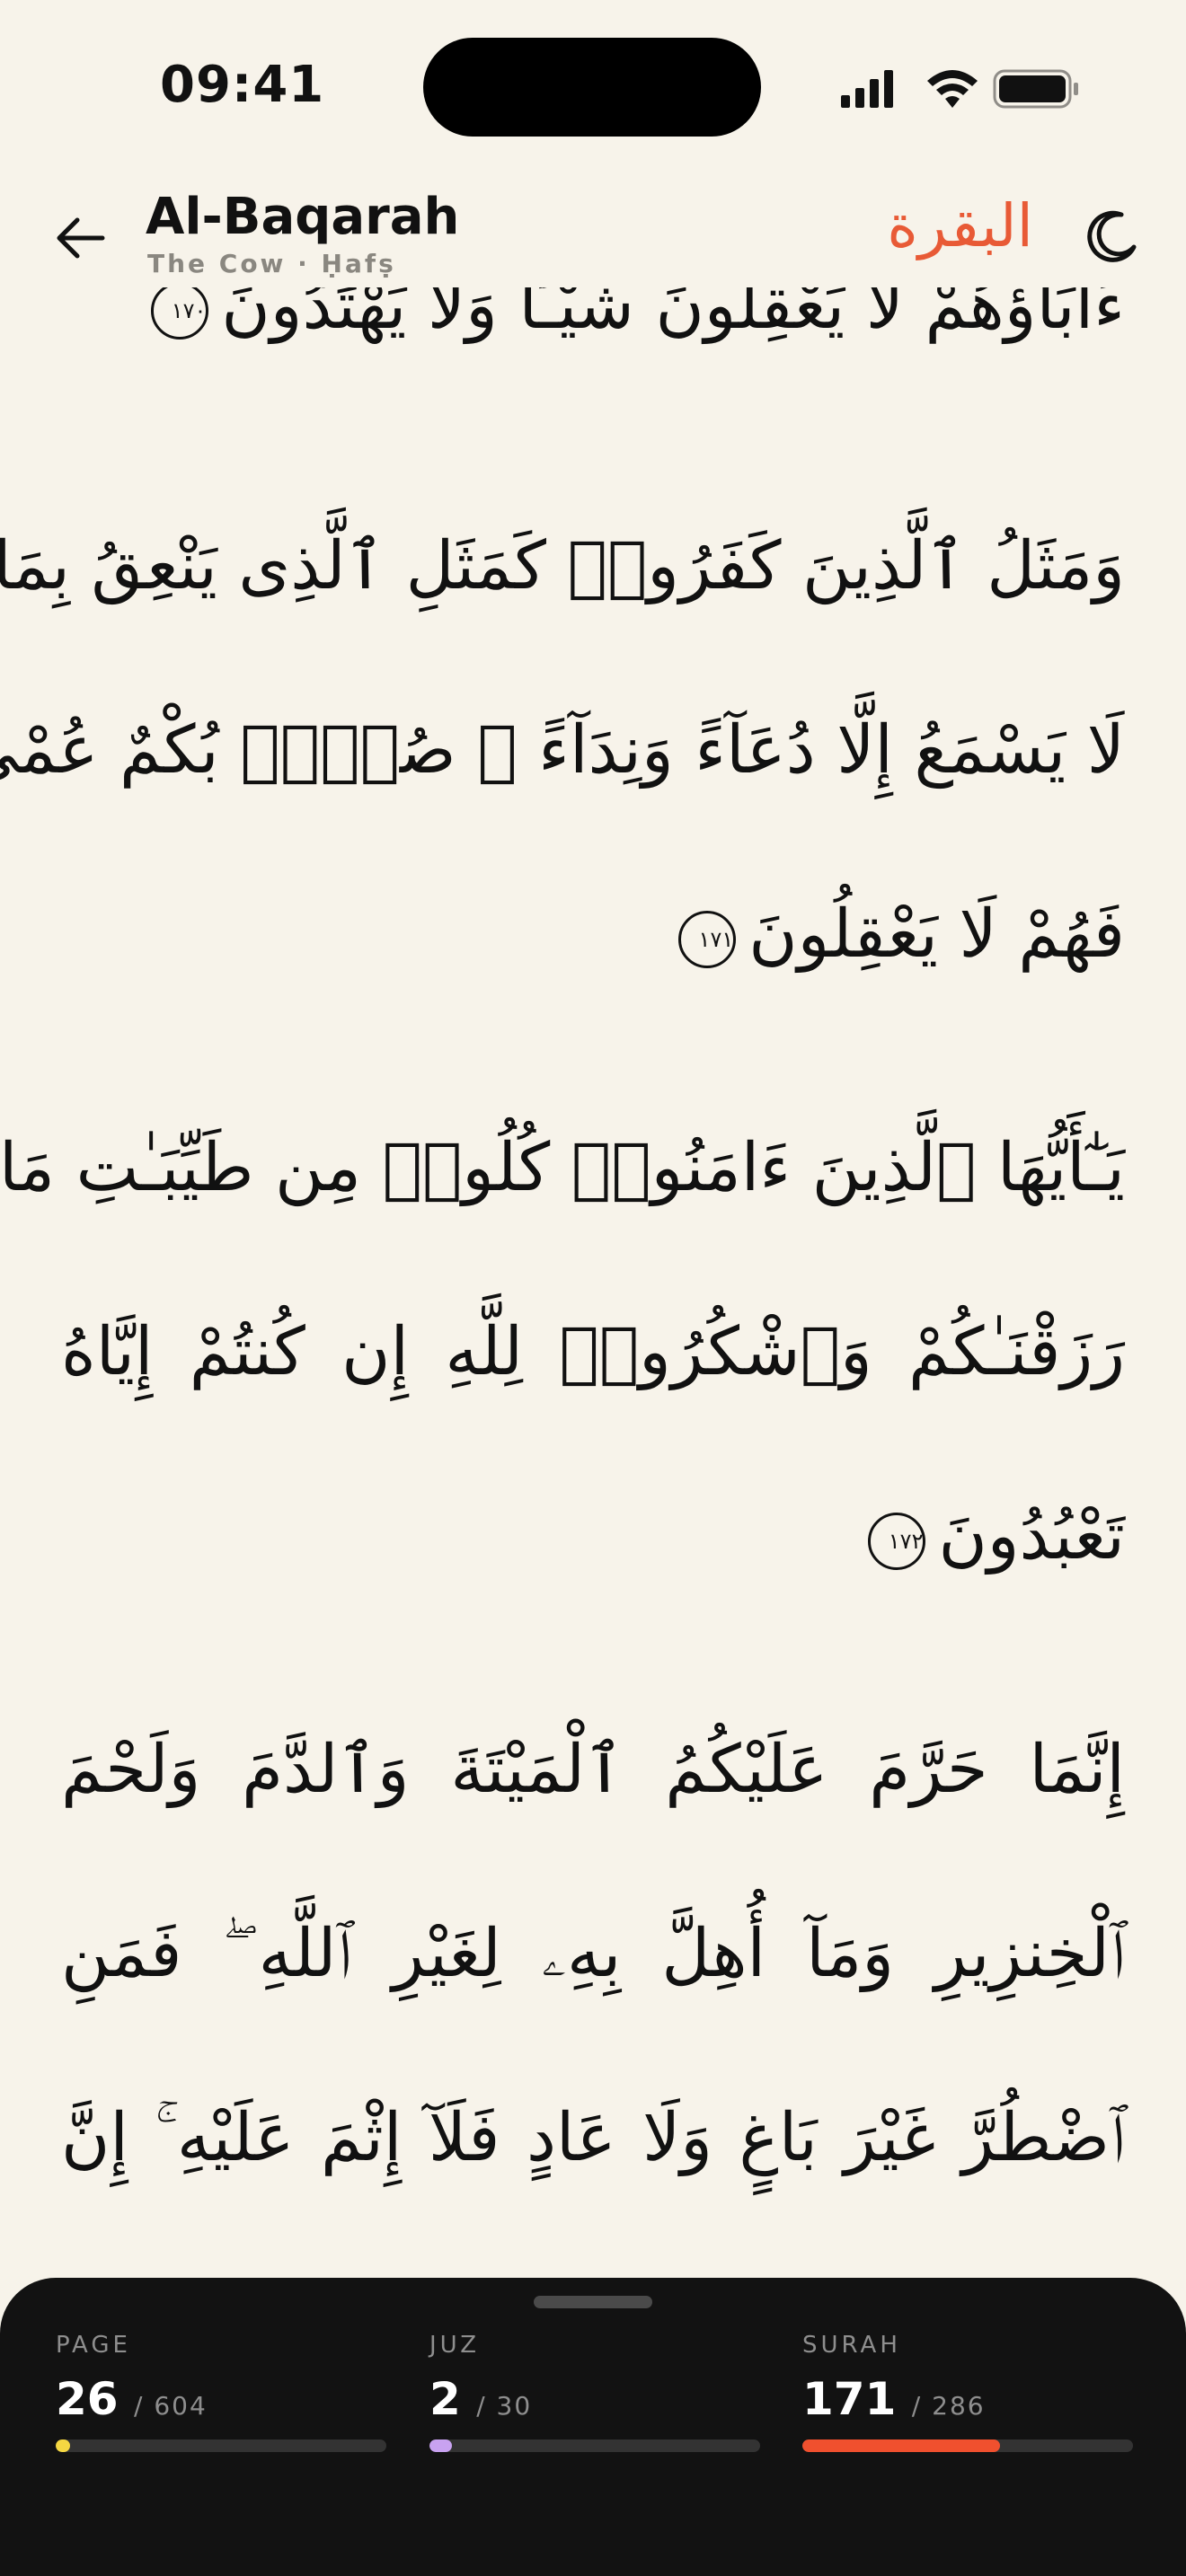 This screenshot has width=1186, height=2576. I want to click on ayah-marker: ١٧١, so click(707, 939).